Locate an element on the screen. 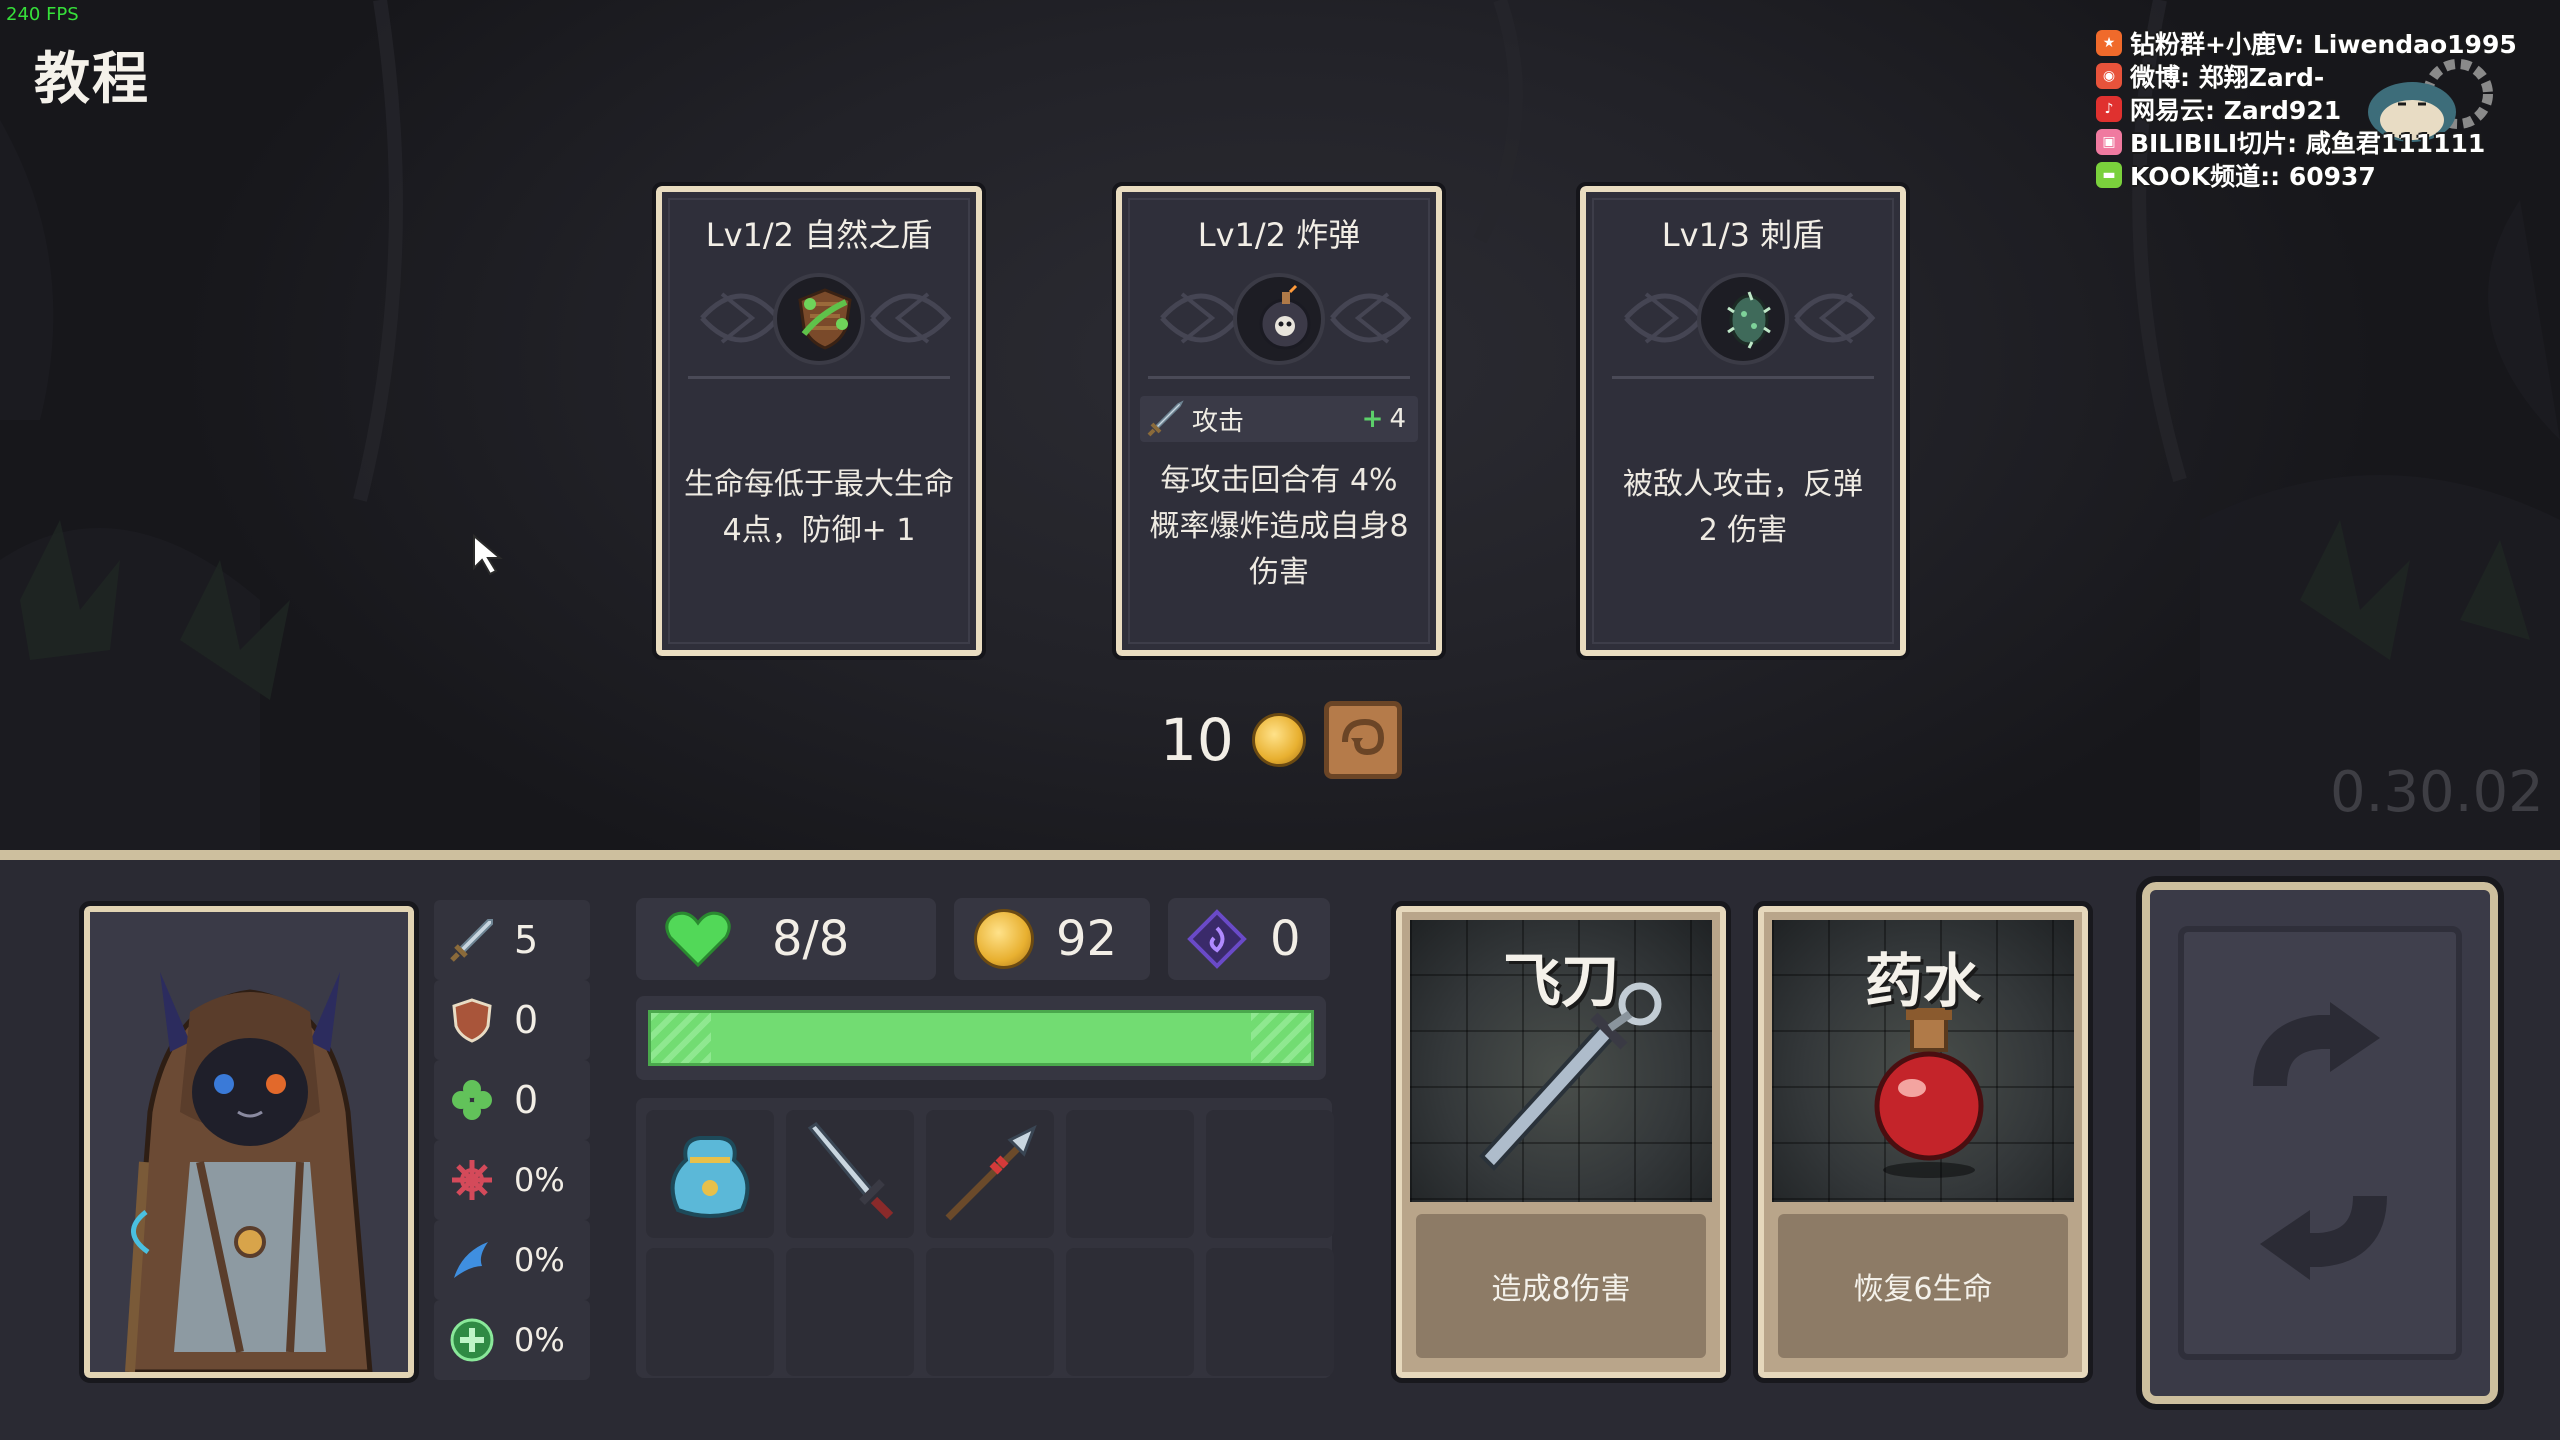  nature-shield-icon is located at coordinates (825, 319).